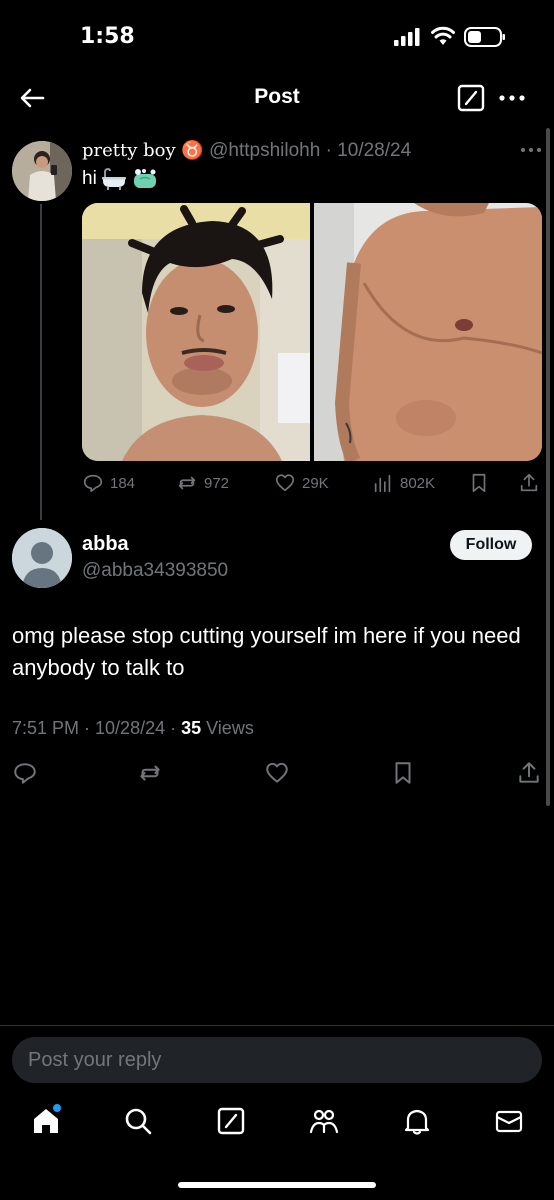 This screenshot has width=554, height=1200. I want to click on views-action: 802K, so click(403, 483).